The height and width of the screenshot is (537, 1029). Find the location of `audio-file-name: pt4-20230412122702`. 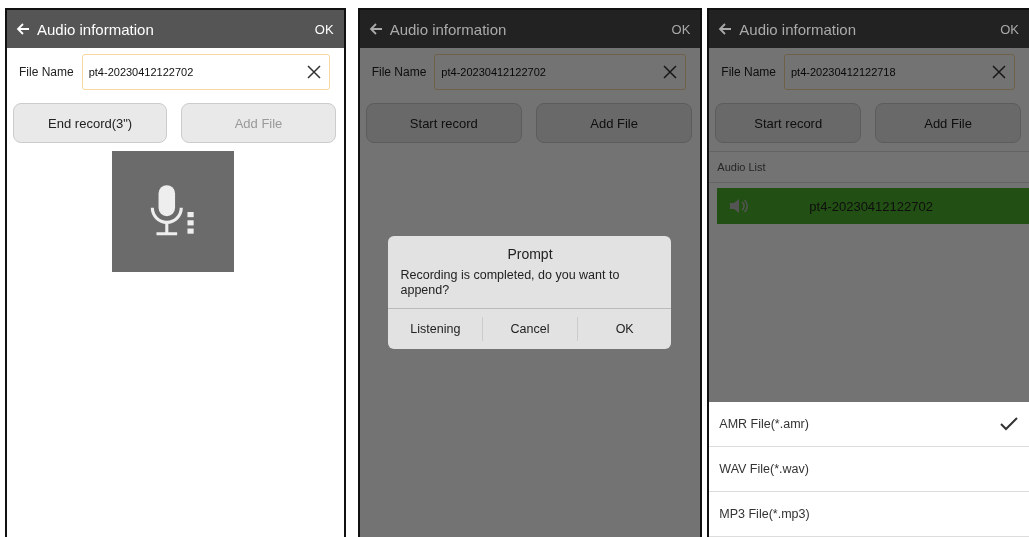

audio-file-name: pt4-20230412122702 is located at coordinates (871, 206).